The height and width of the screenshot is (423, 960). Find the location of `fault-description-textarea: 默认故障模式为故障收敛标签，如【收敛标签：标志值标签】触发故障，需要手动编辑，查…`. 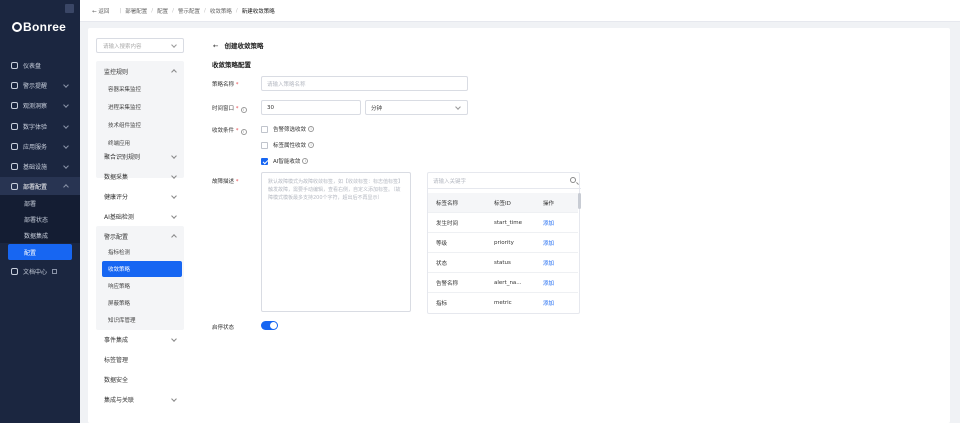

fault-description-textarea: 默认故障模式为故障收敛标签，如【收敛标签：标志值标签】触发故障，需要手动编辑，查… is located at coordinates (336, 242).